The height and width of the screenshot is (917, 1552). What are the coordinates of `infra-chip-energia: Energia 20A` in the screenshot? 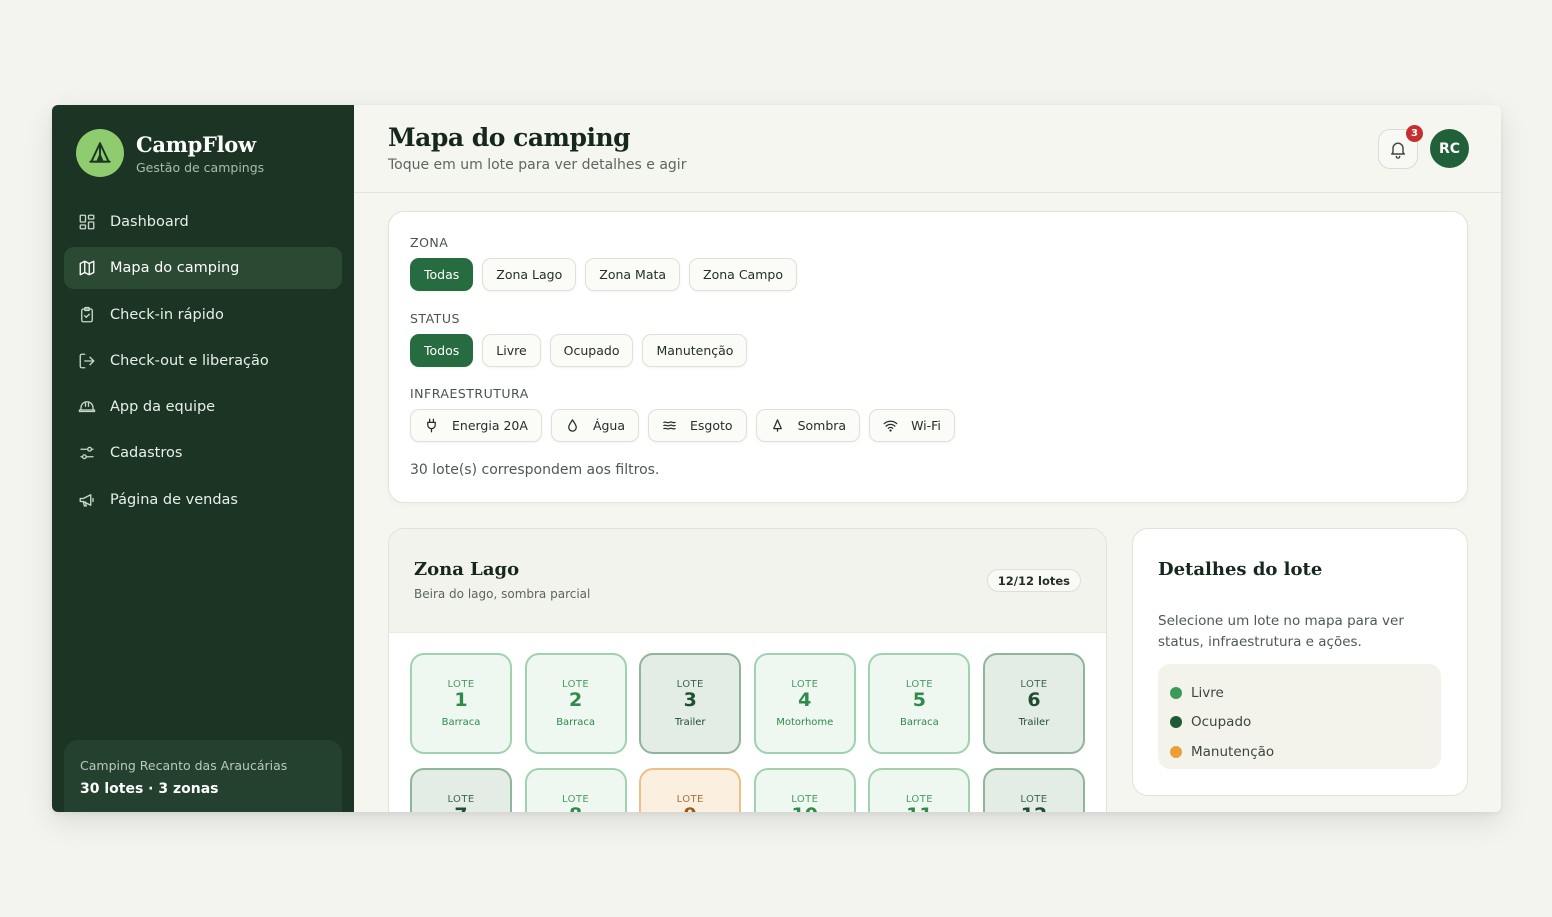 It's located at (476, 425).